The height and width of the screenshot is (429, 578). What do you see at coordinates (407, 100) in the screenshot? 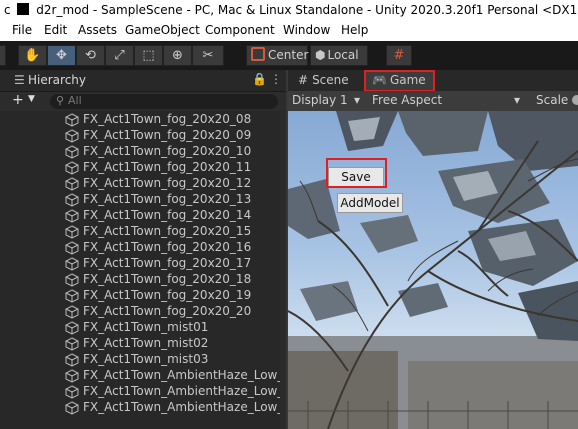
I see `aspect-select: Free Aspect` at bounding box center [407, 100].